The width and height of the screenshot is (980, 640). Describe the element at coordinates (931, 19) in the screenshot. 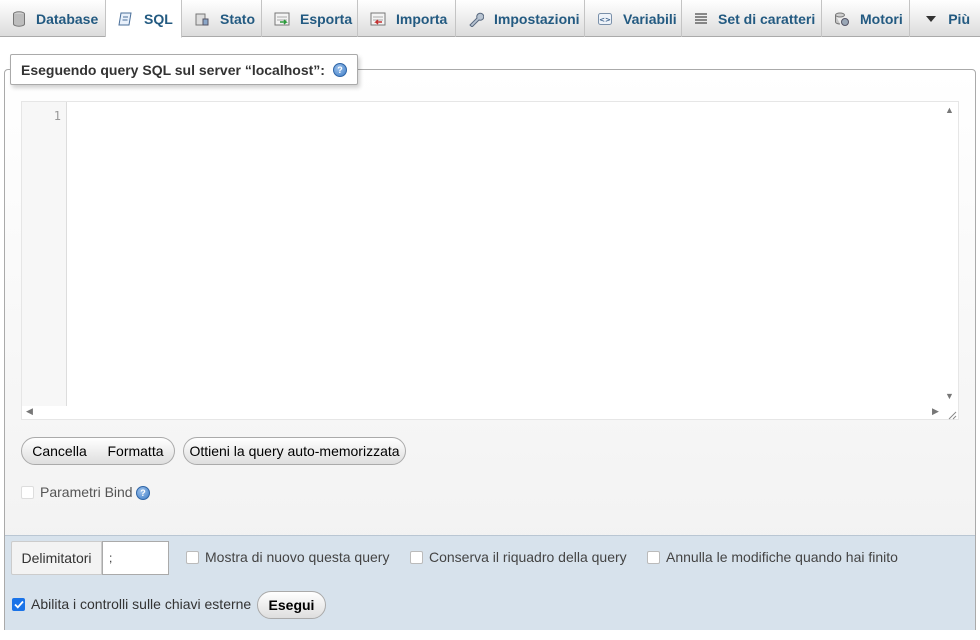

I see `caret-down-icon` at that location.